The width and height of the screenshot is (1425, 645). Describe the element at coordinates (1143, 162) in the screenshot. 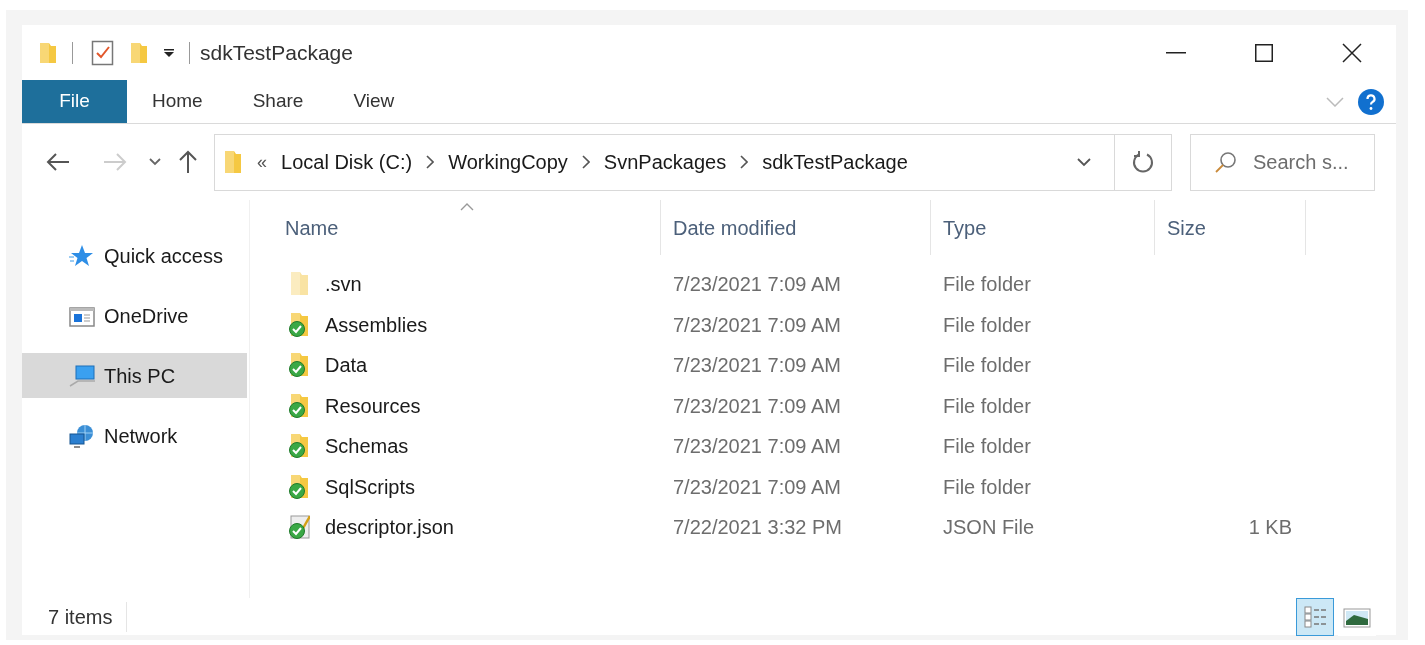

I see `refresh-icon` at that location.